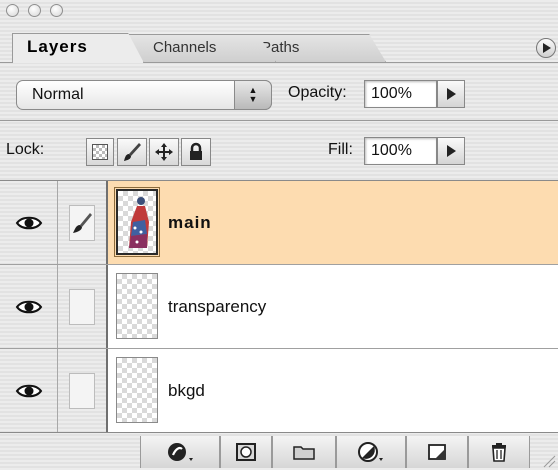 The image size is (558, 470). I want to click on layer-name: transparency, so click(217, 306).